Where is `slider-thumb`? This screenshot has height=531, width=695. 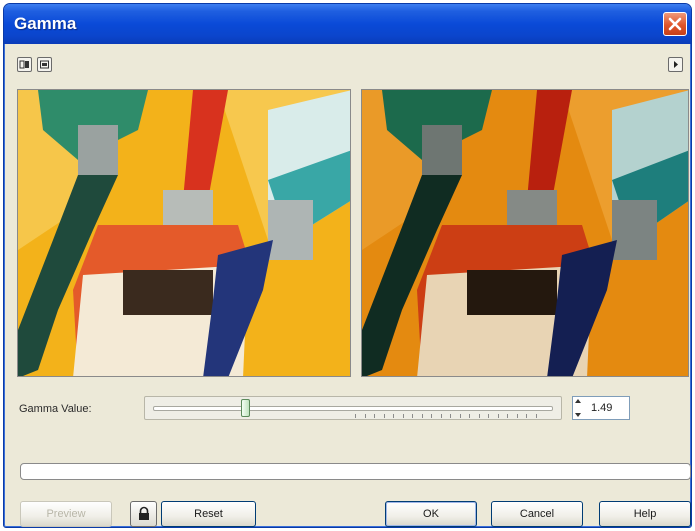
slider-thumb is located at coordinates (245, 408).